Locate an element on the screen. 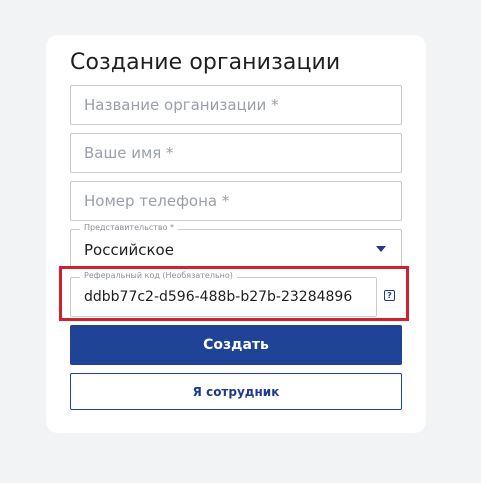 Image resolution: width=481 pixels, height=483 pixels. chevron-down-icon is located at coordinates (381, 249).